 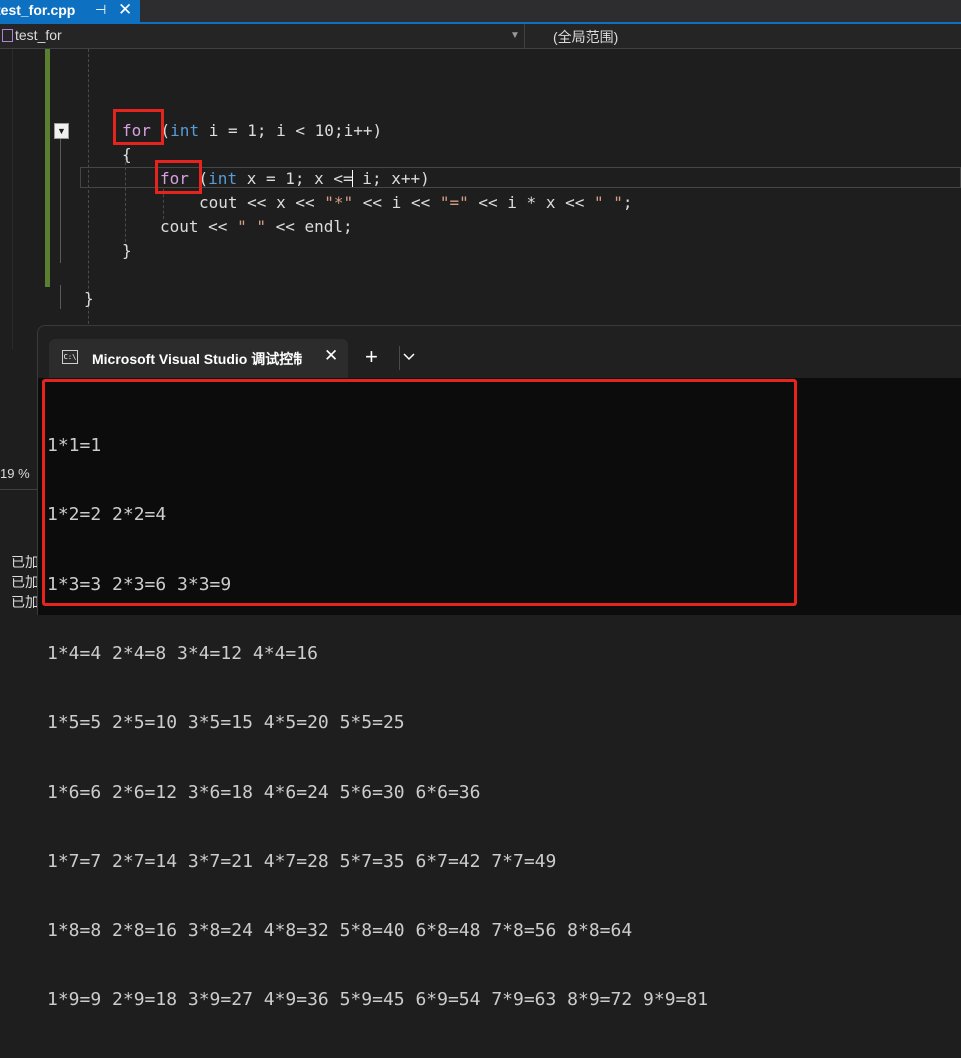 I want to click on terminal-tab: C:\ Microsoft Visual Studio 调试控制台 ✕, so click(x=198, y=358).